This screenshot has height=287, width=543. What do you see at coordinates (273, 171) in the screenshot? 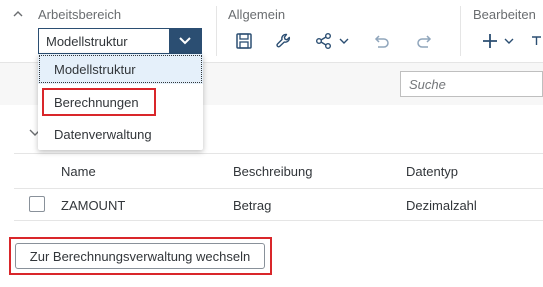
I see `column-header-beschreibung: Beschreibung` at bounding box center [273, 171].